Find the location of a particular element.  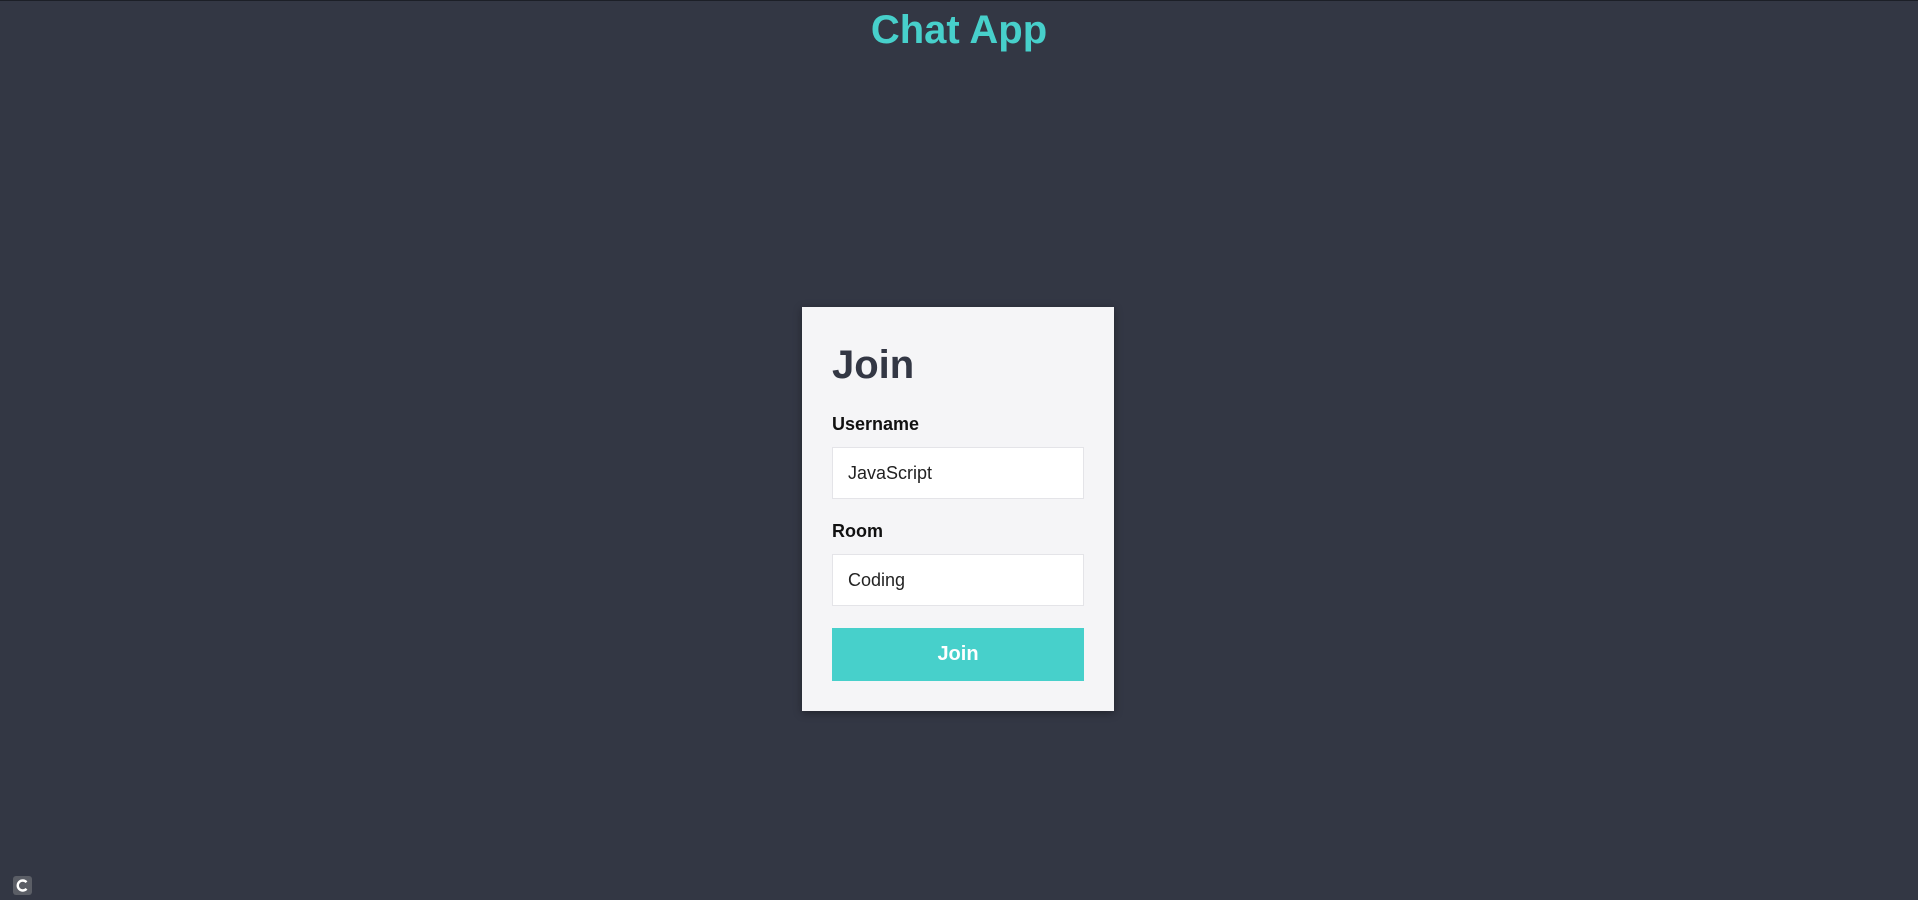

c-glyph-icon is located at coordinates (22, 885).